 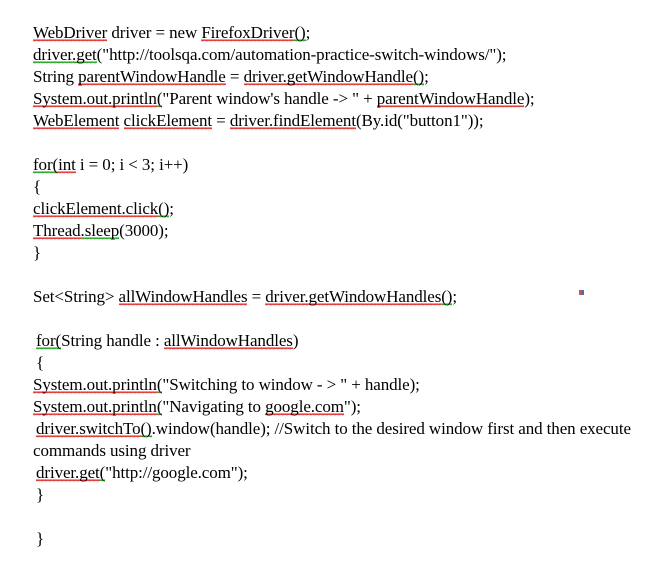 I want to click on code-text: ), so click(x=295, y=340).